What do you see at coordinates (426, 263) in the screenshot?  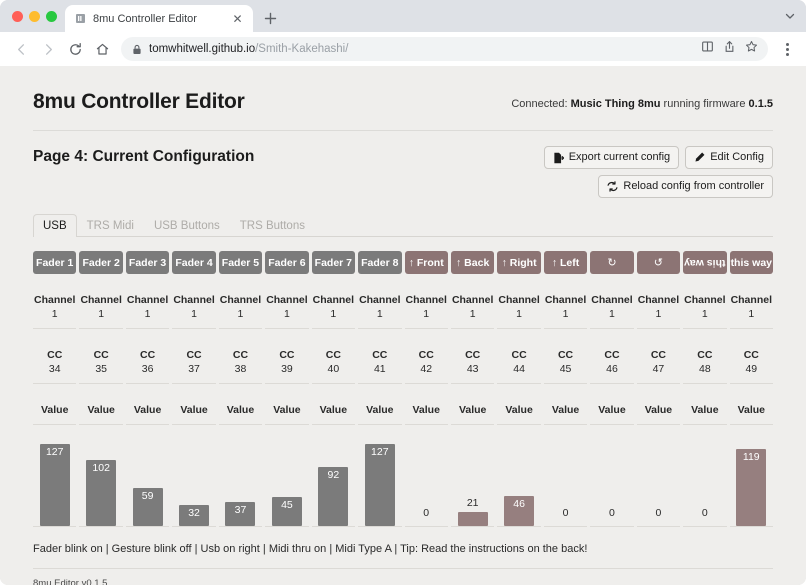 I see `column-header-9: ↑ Front` at bounding box center [426, 263].